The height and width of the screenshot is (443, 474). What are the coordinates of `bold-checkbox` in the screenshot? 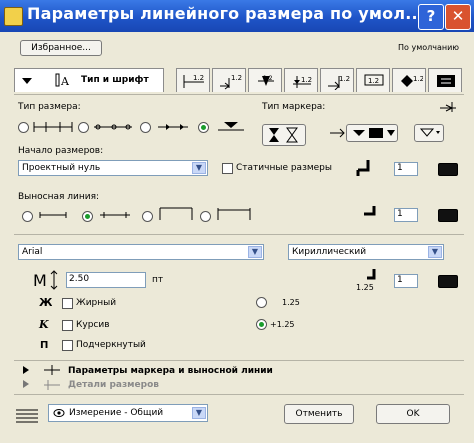 It's located at (67, 303).